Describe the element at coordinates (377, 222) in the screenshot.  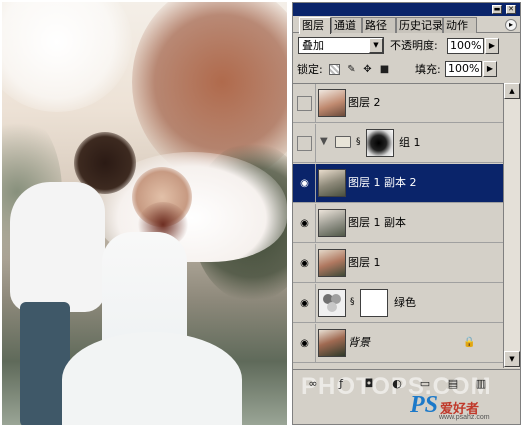
I see `layer-name: 图层 1 副本` at that location.